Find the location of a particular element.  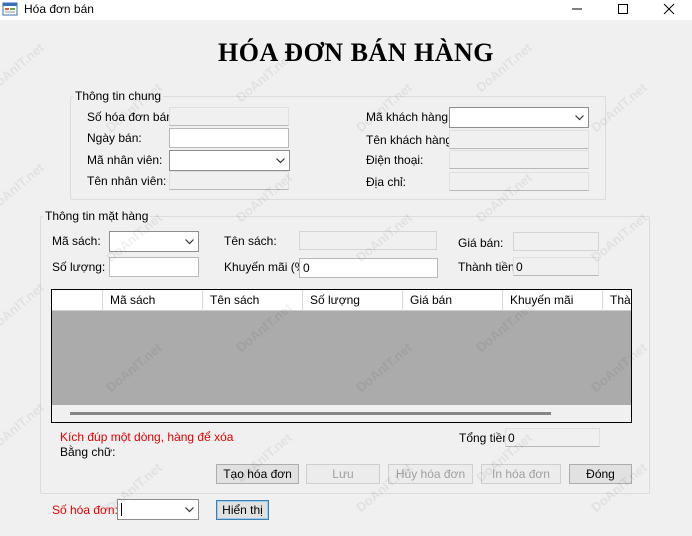

column-header-price: Giá bán is located at coordinates (452, 300).